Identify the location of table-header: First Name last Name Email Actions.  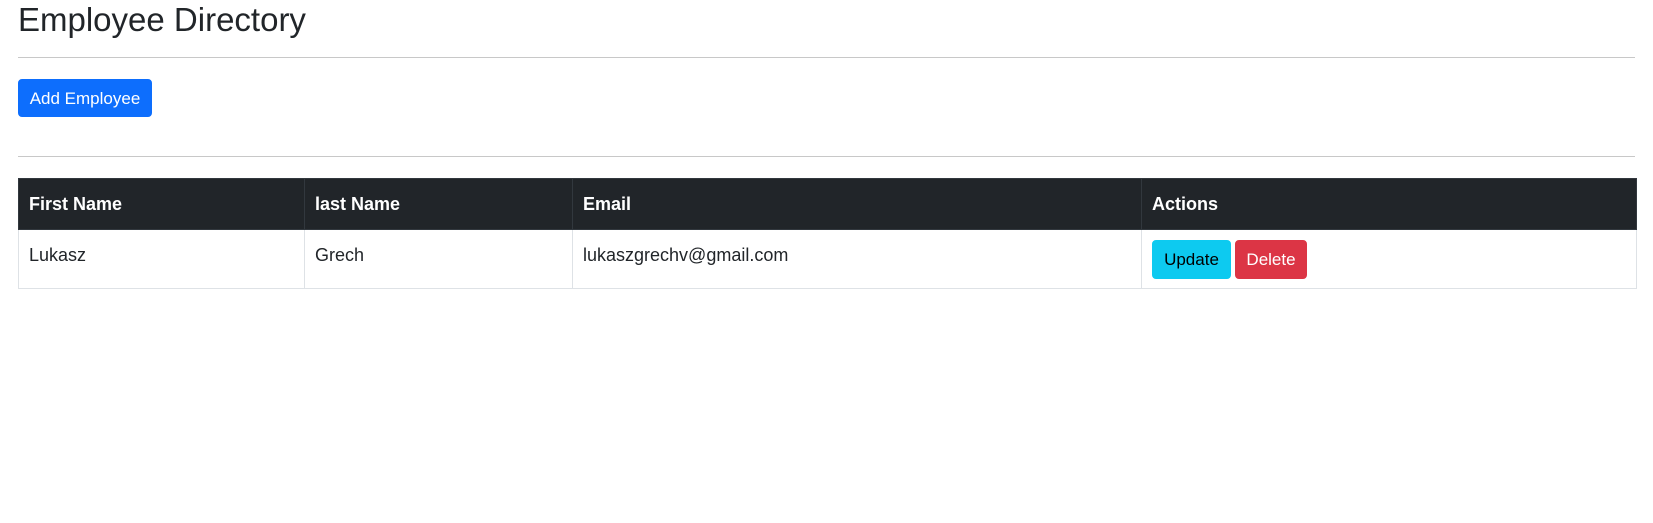
(827, 204).